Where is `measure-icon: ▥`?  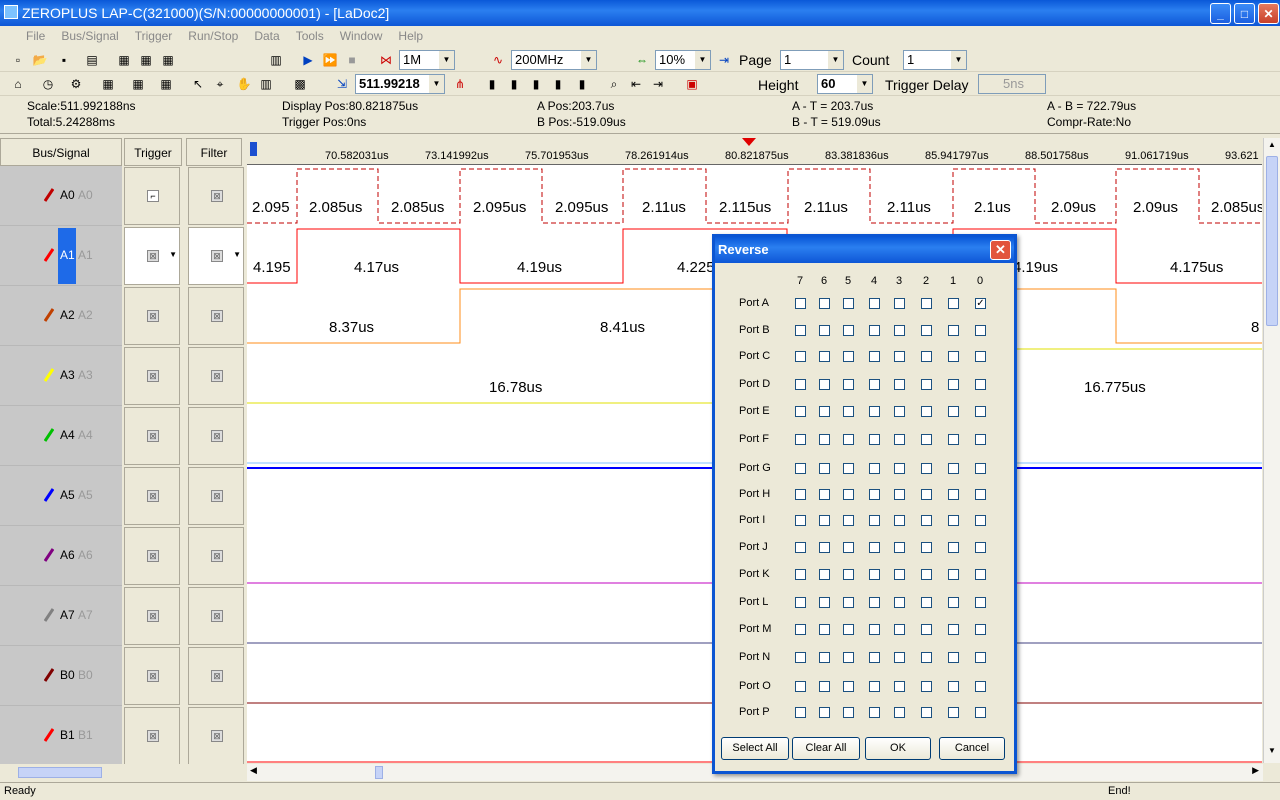 measure-icon: ▥ is located at coordinates (266, 84).